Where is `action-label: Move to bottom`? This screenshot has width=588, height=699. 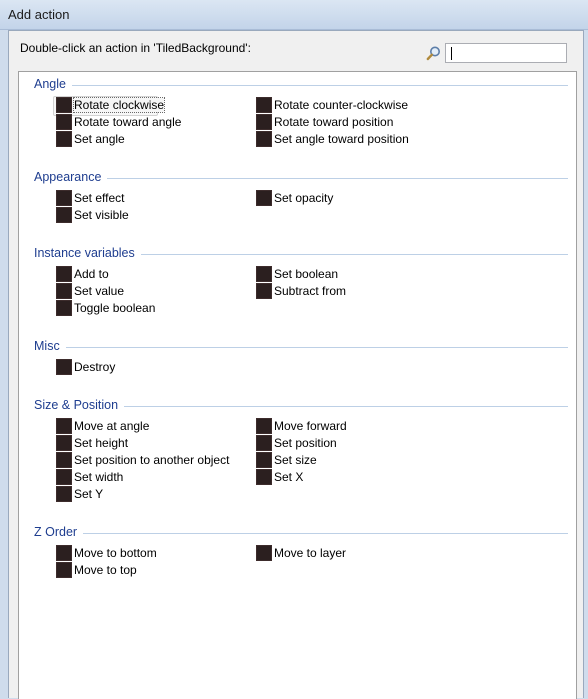 action-label: Move to bottom is located at coordinates (115, 553).